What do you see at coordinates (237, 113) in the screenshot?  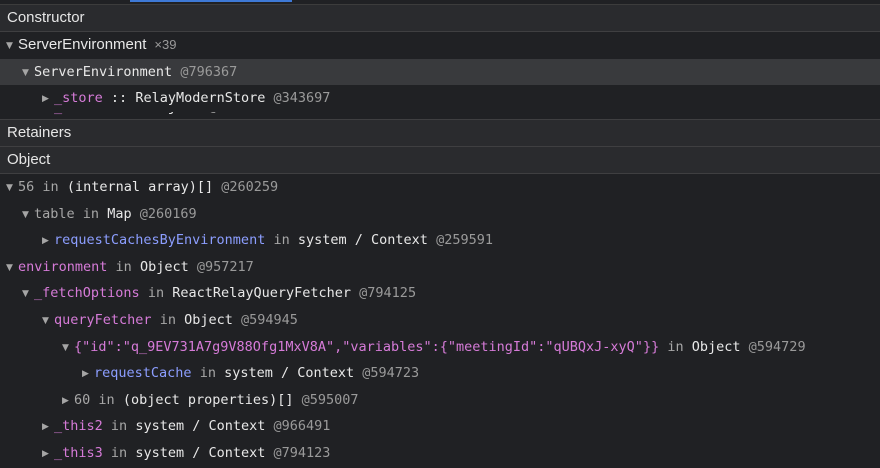 I see `object-id: @343701` at bounding box center [237, 113].